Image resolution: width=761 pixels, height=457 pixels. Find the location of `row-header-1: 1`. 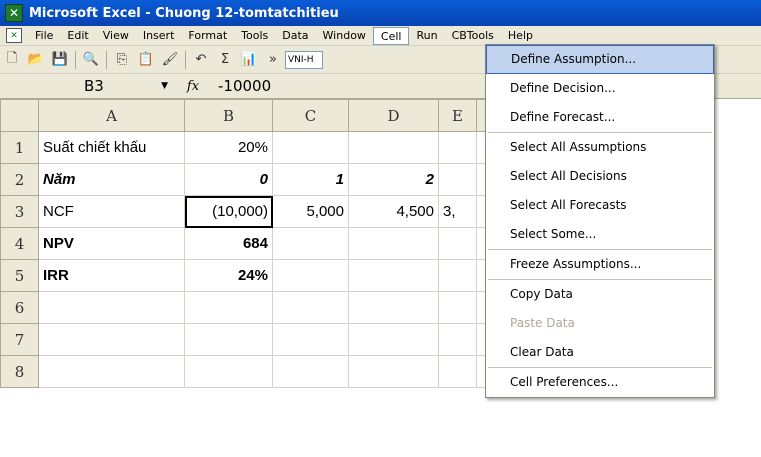

row-header-1: 1 is located at coordinates (19, 147).